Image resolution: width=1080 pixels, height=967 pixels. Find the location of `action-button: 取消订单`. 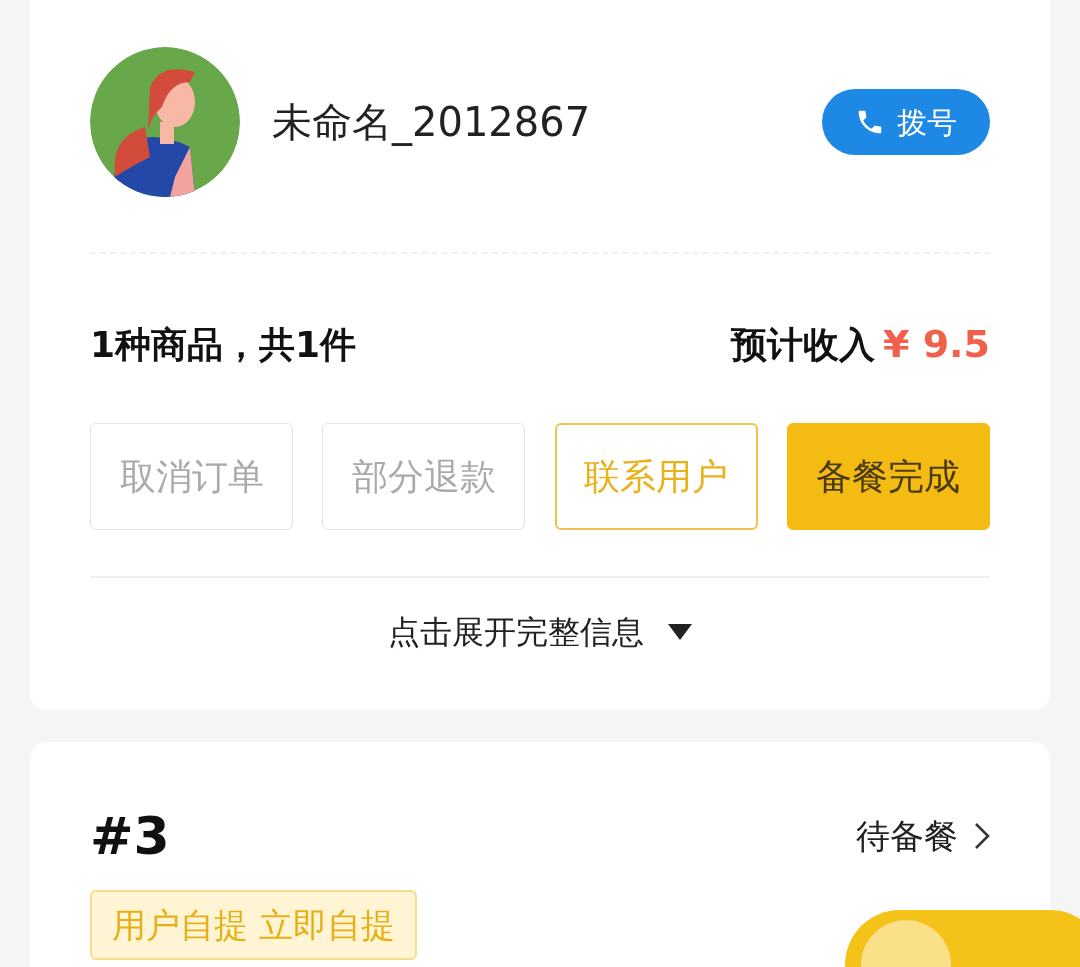

action-button: 取消订单 is located at coordinates (191, 476).